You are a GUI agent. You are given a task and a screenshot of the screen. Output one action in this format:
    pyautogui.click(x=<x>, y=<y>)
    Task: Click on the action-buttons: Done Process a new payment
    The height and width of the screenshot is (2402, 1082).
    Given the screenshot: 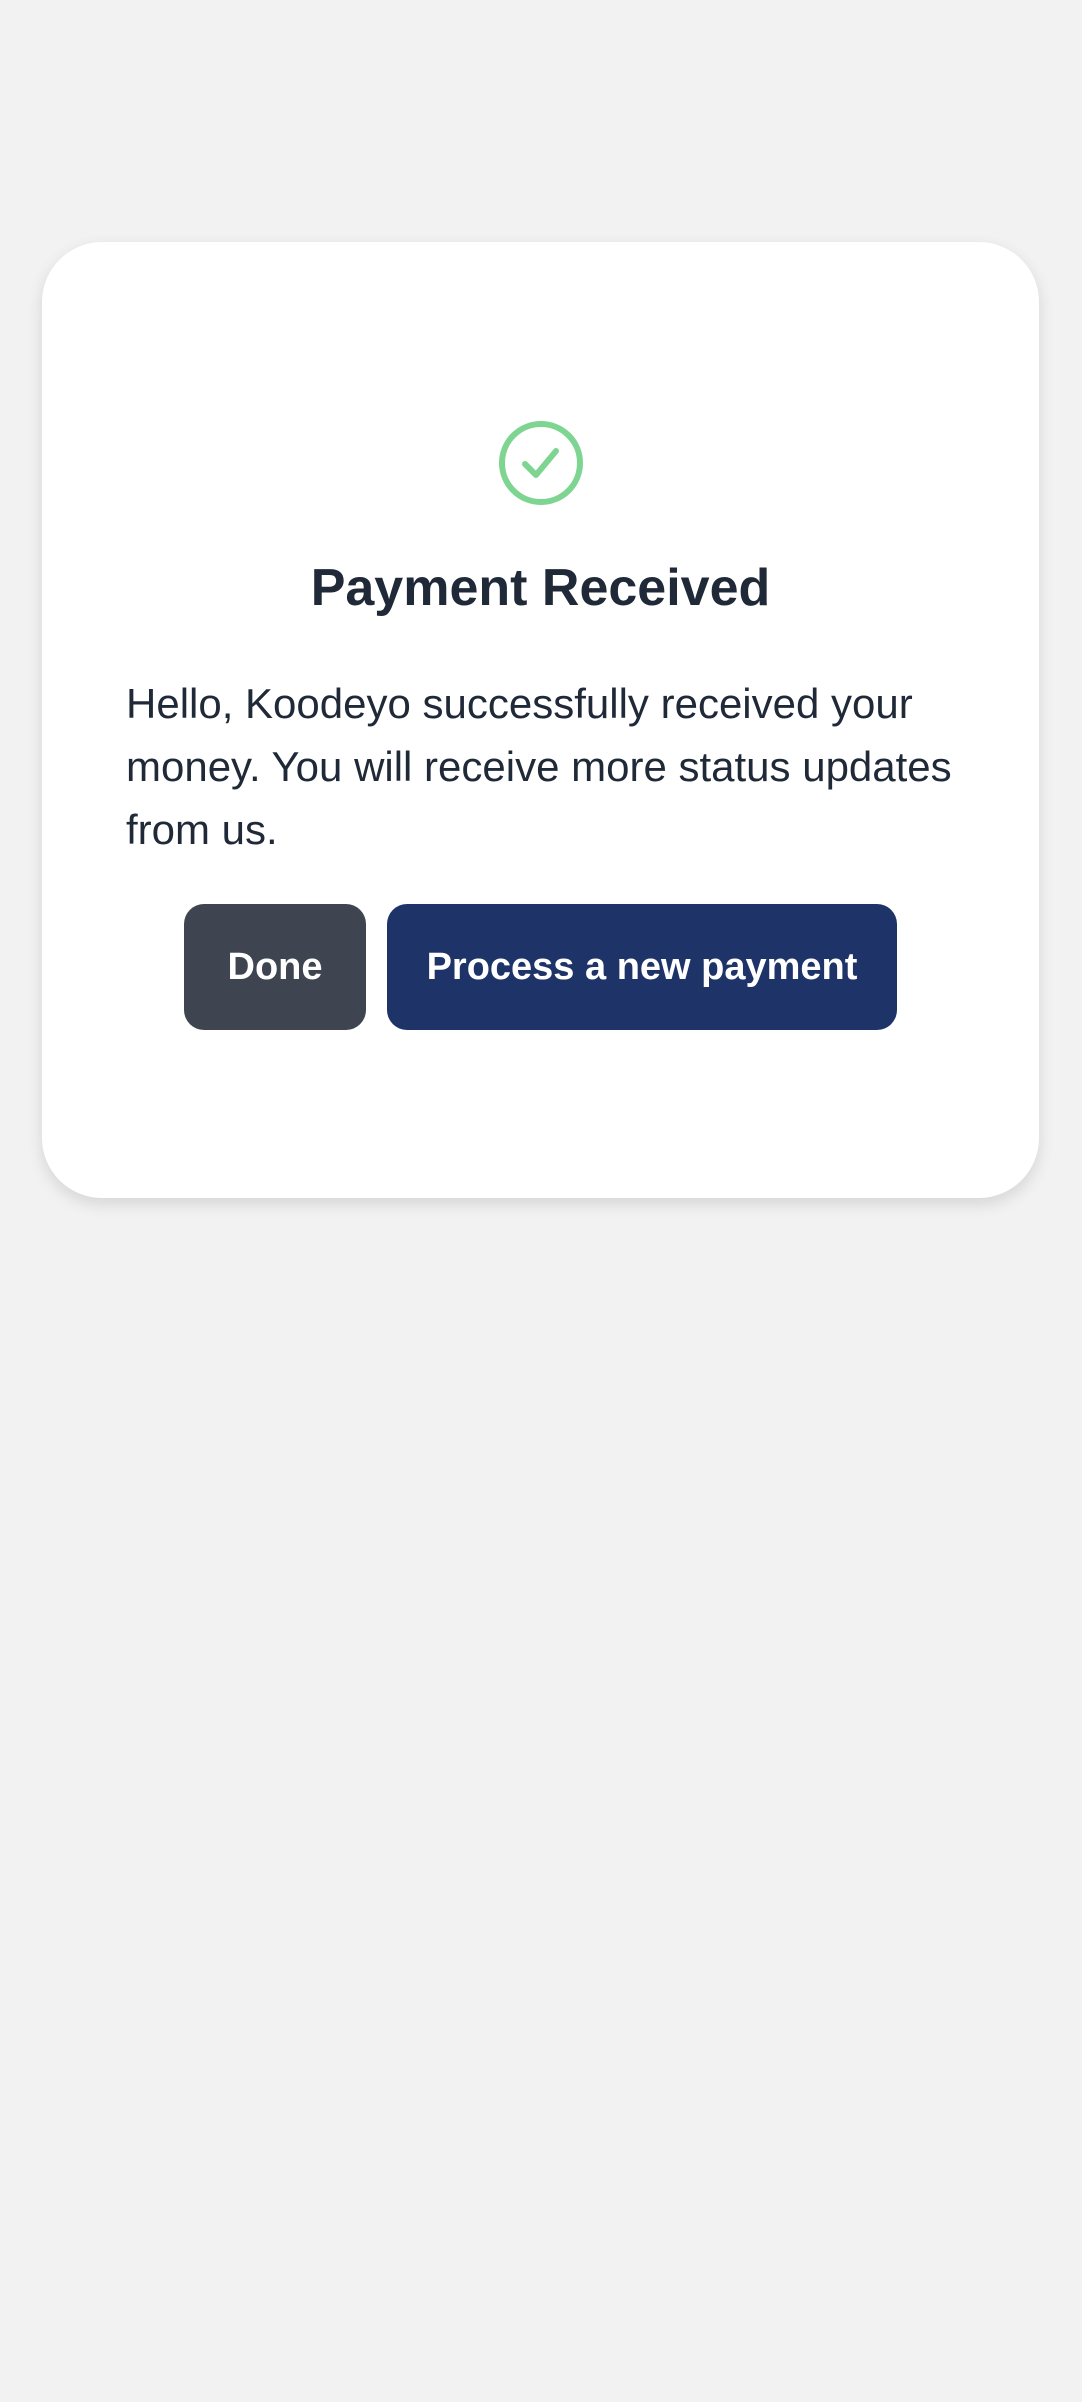 What is the action you would take?
    pyautogui.click(x=540, y=967)
    